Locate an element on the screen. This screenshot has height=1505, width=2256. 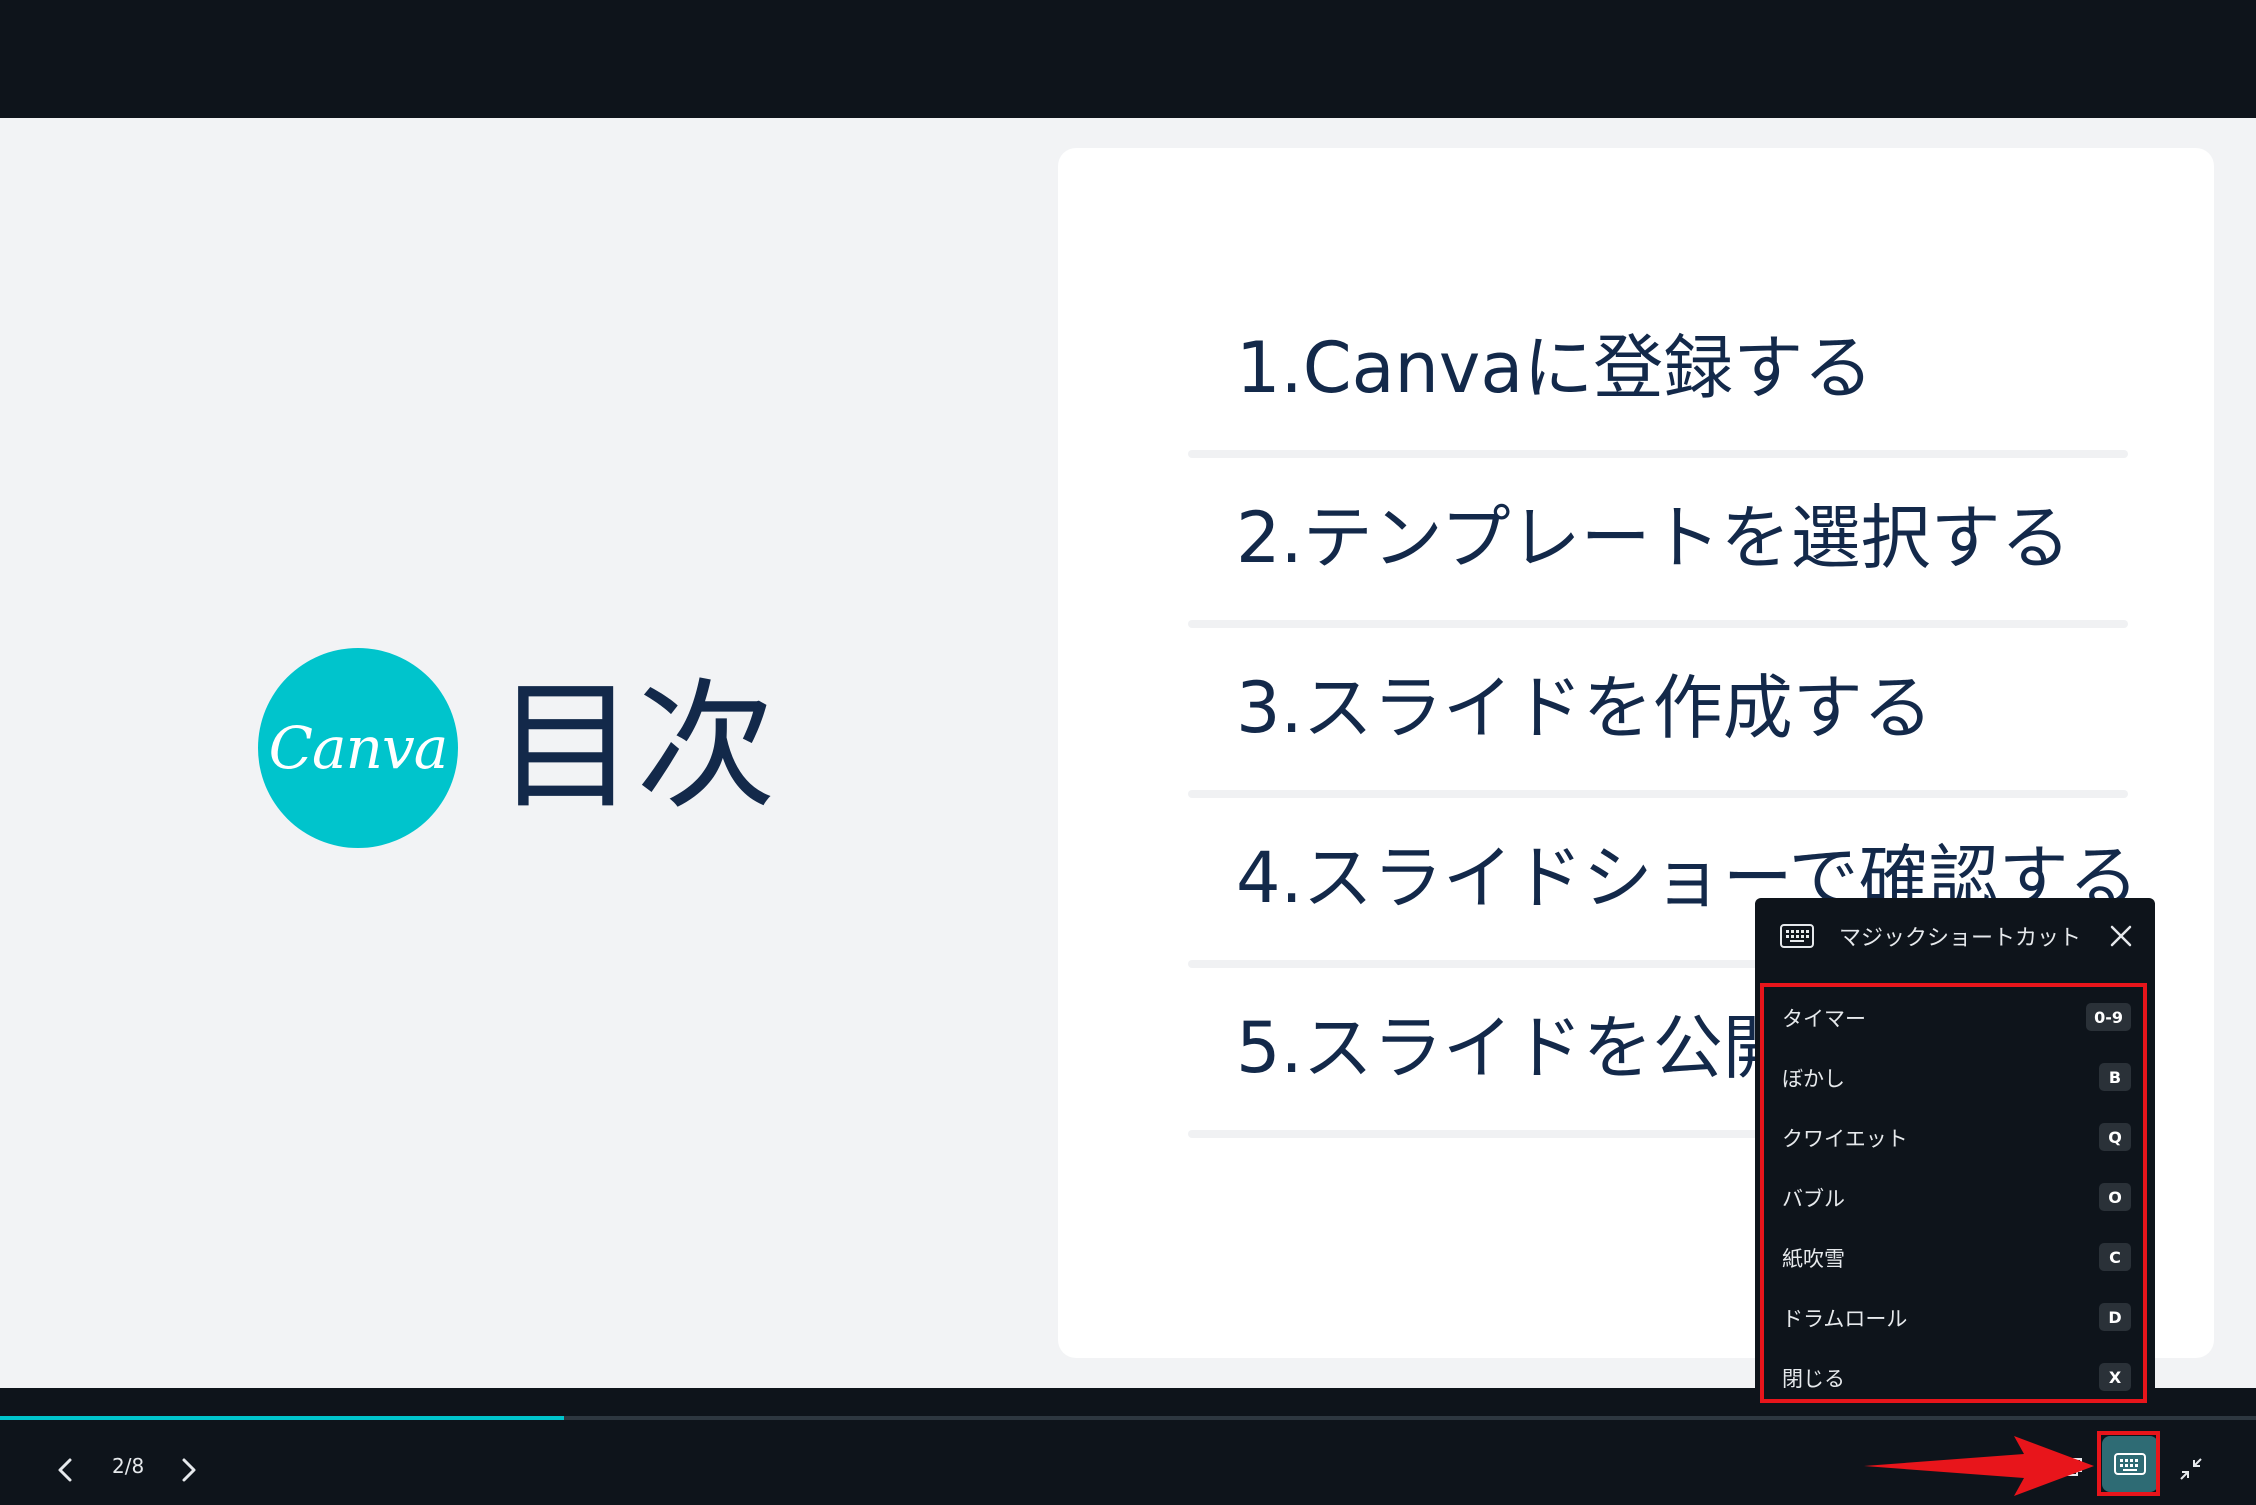
previous-slide-button is located at coordinates (66, 1470).